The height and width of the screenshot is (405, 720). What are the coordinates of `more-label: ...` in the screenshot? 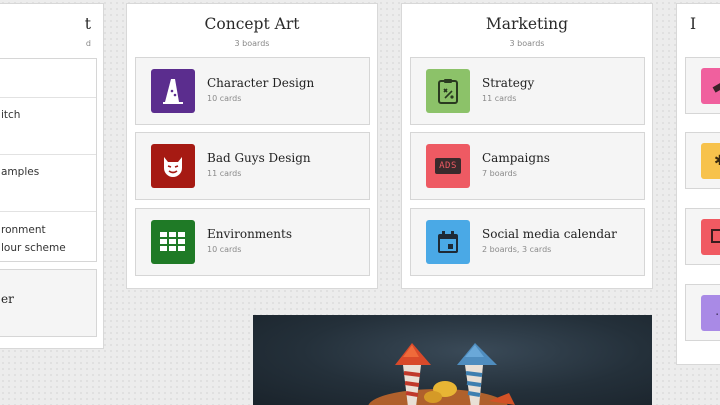 It's located at (717, 311).